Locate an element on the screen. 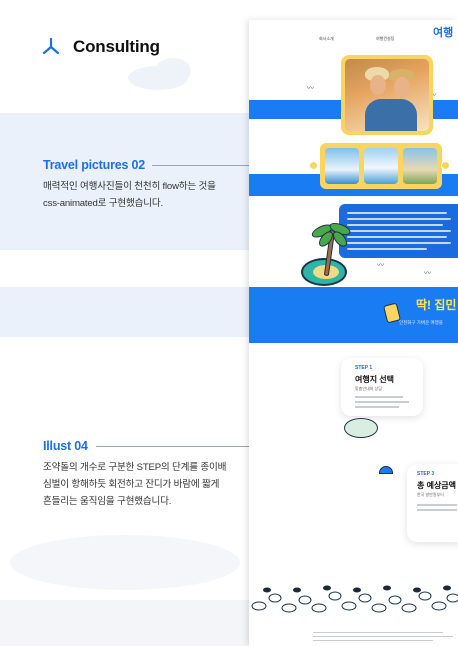 The width and height of the screenshot is (458, 646). lilypad-icon is located at coordinates (361, 428).